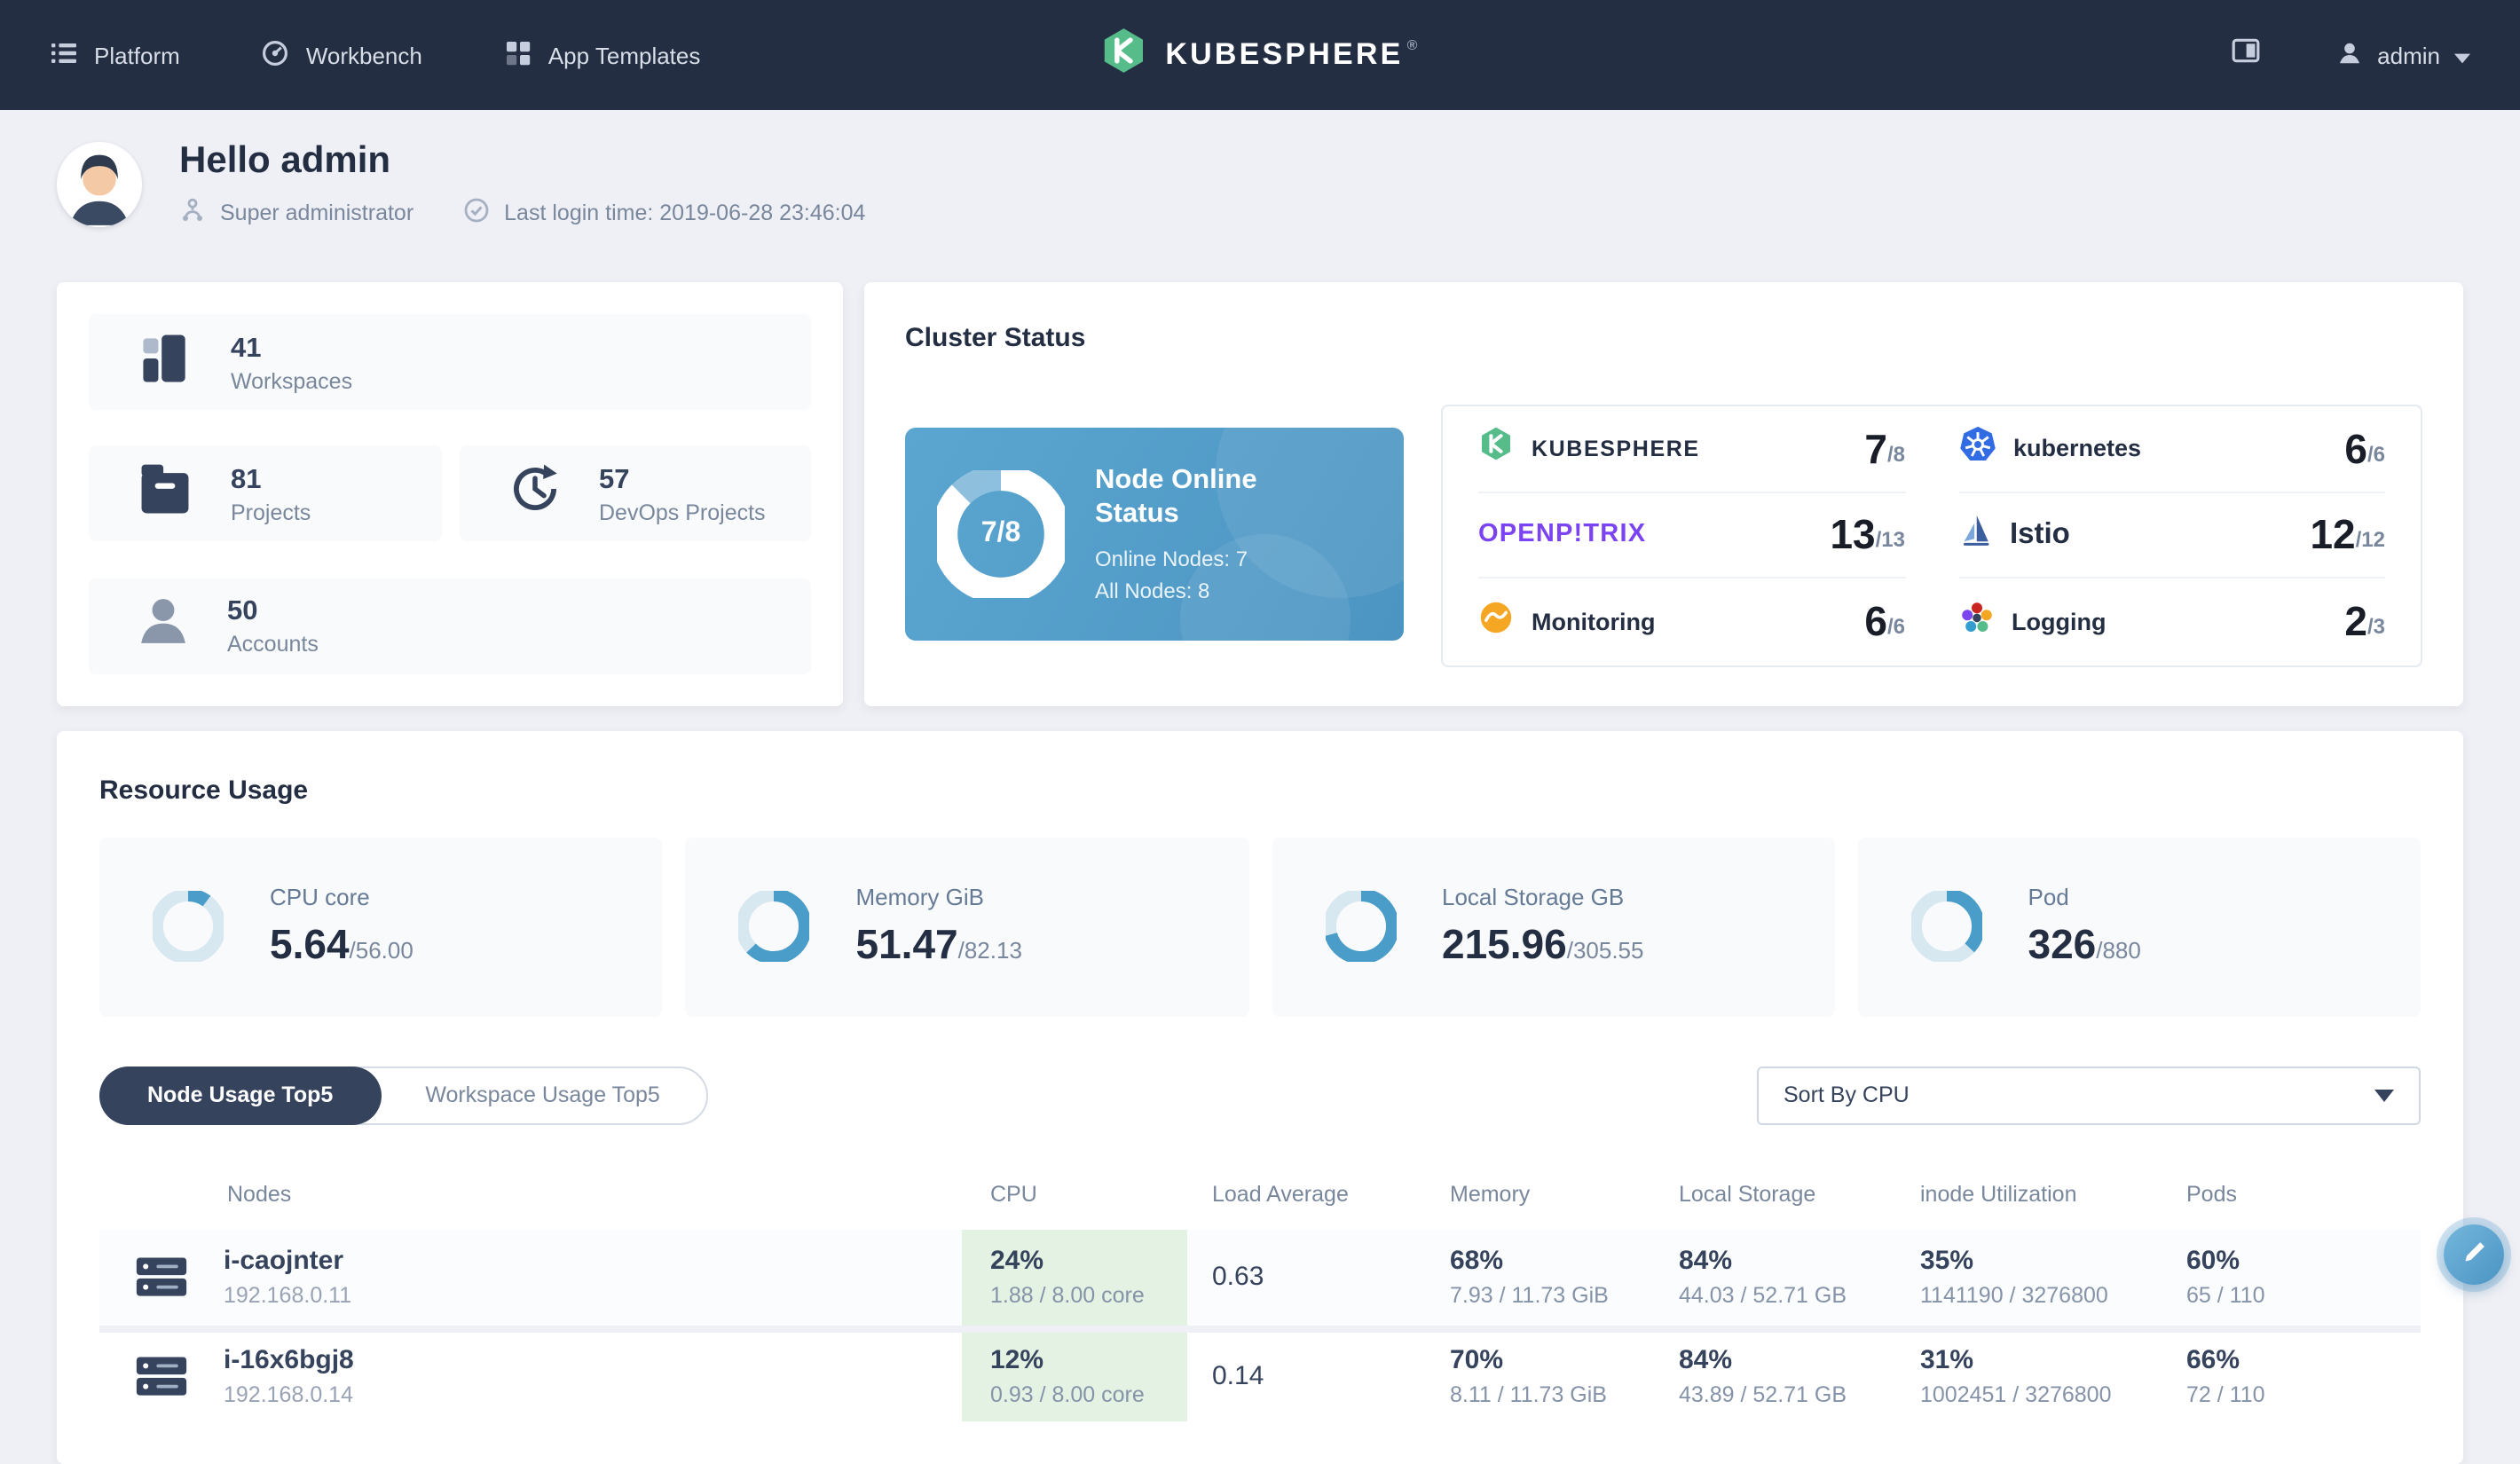 The height and width of the screenshot is (1464, 2520). What do you see at coordinates (2016, 1395) in the screenshot?
I see `inode-detail: 1002451 / 3276800` at bounding box center [2016, 1395].